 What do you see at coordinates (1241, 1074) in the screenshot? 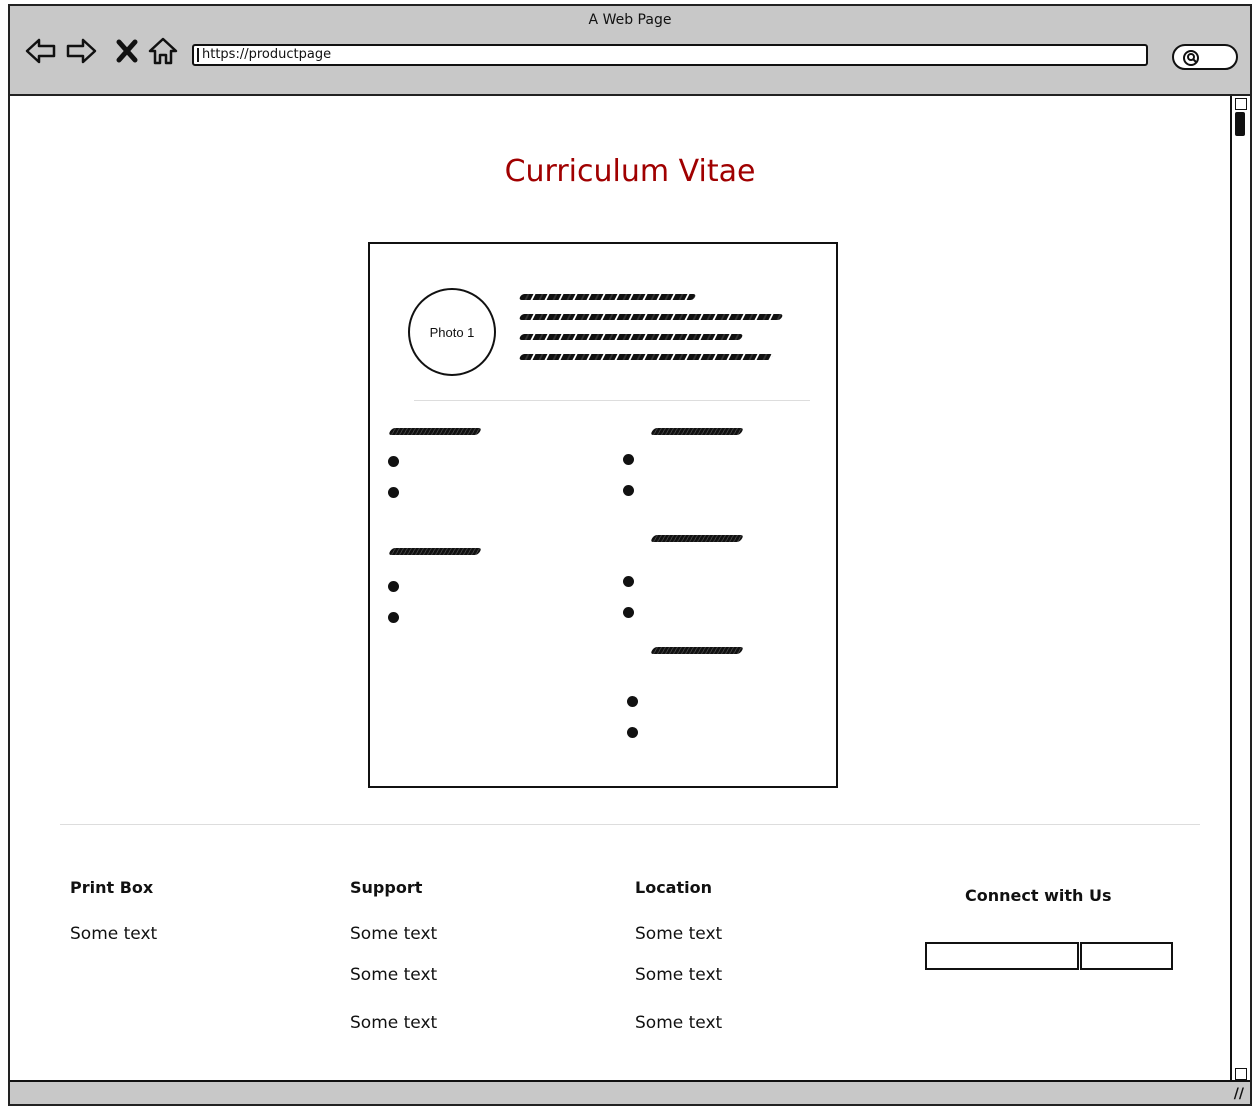
I see `scroll-down-icon` at bounding box center [1241, 1074].